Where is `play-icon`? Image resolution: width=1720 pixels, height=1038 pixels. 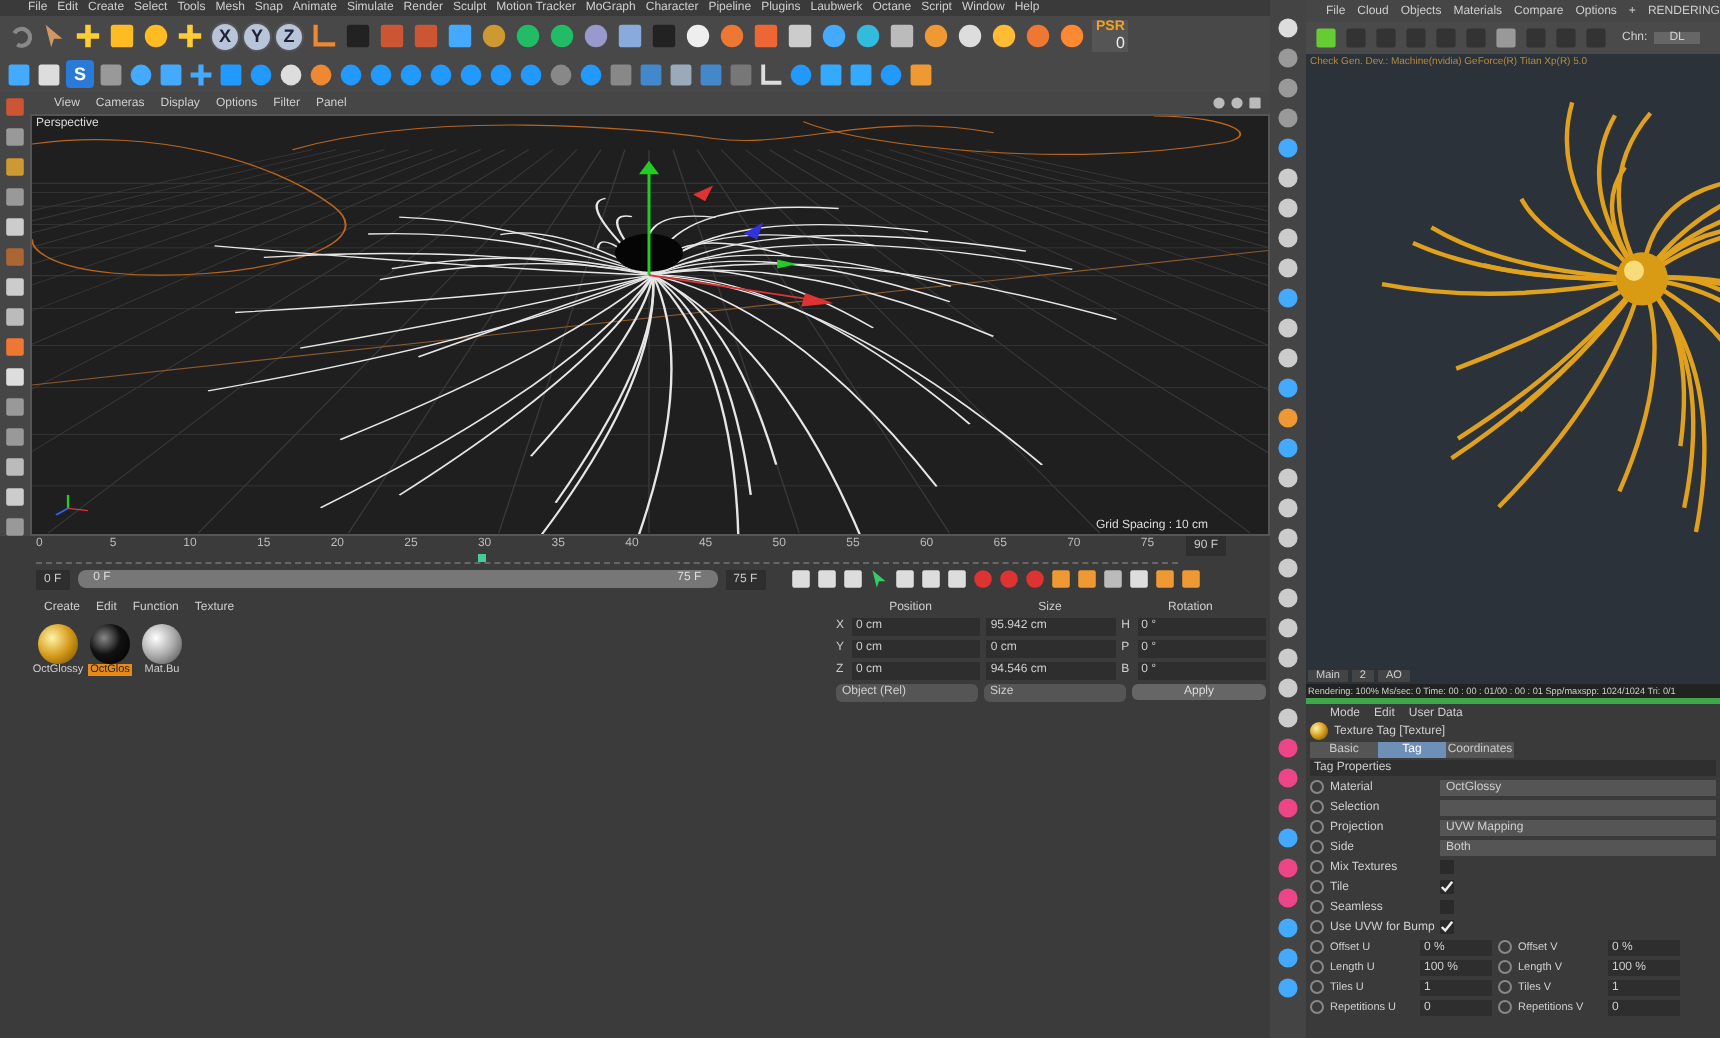
play-icon is located at coordinates (878, 579).